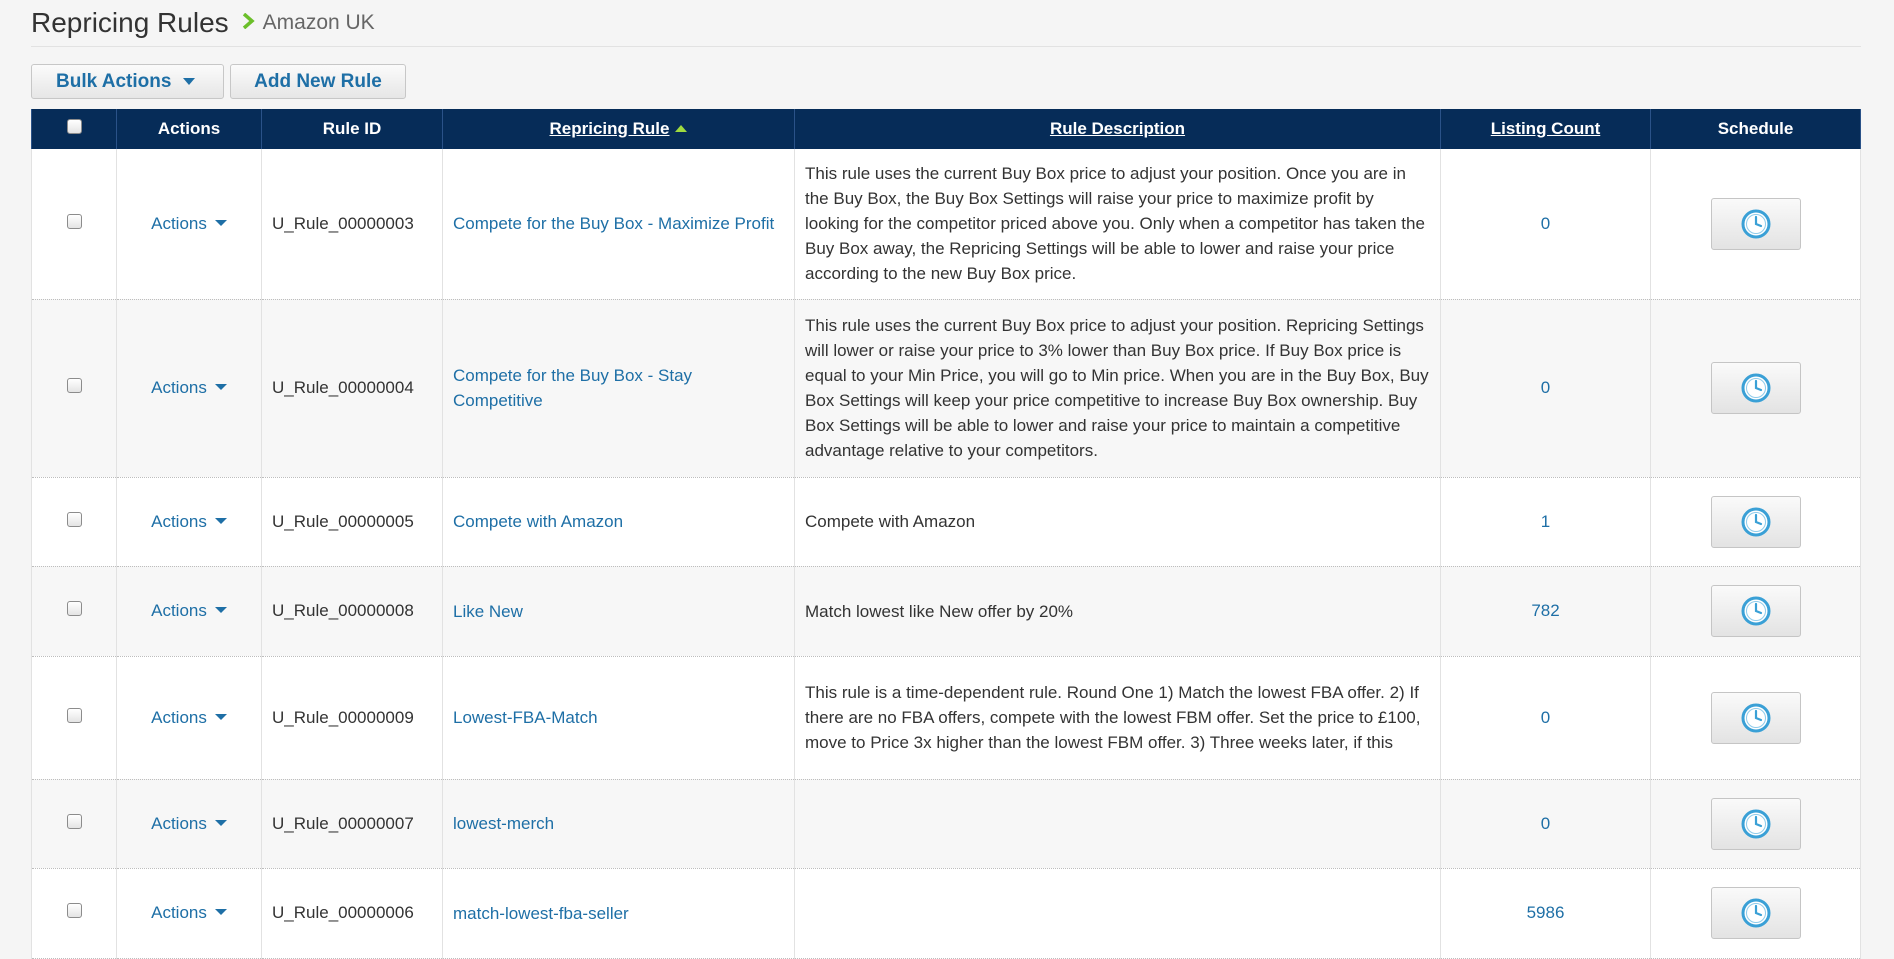 Image resolution: width=1894 pixels, height=959 pixels. Describe the element at coordinates (681, 128) in the screenshot. I see `sort-ascending-icon` at that location.